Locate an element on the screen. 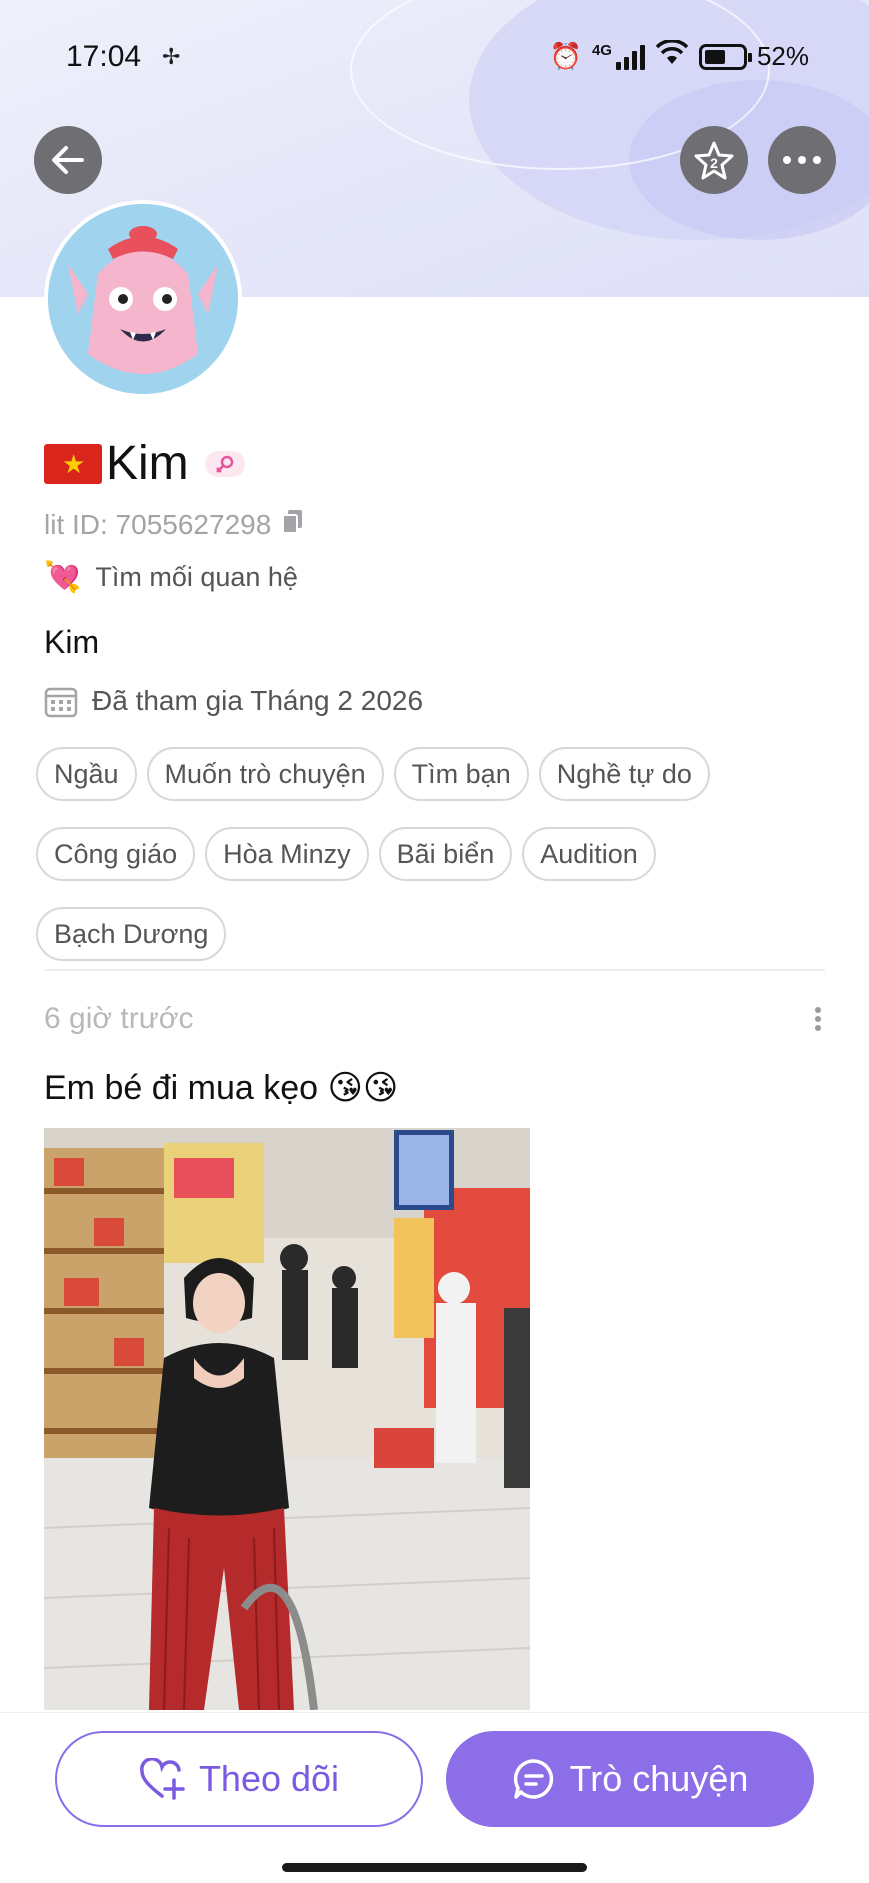  post-time: 6 giờ trước is located at coordinates (119, 1018).